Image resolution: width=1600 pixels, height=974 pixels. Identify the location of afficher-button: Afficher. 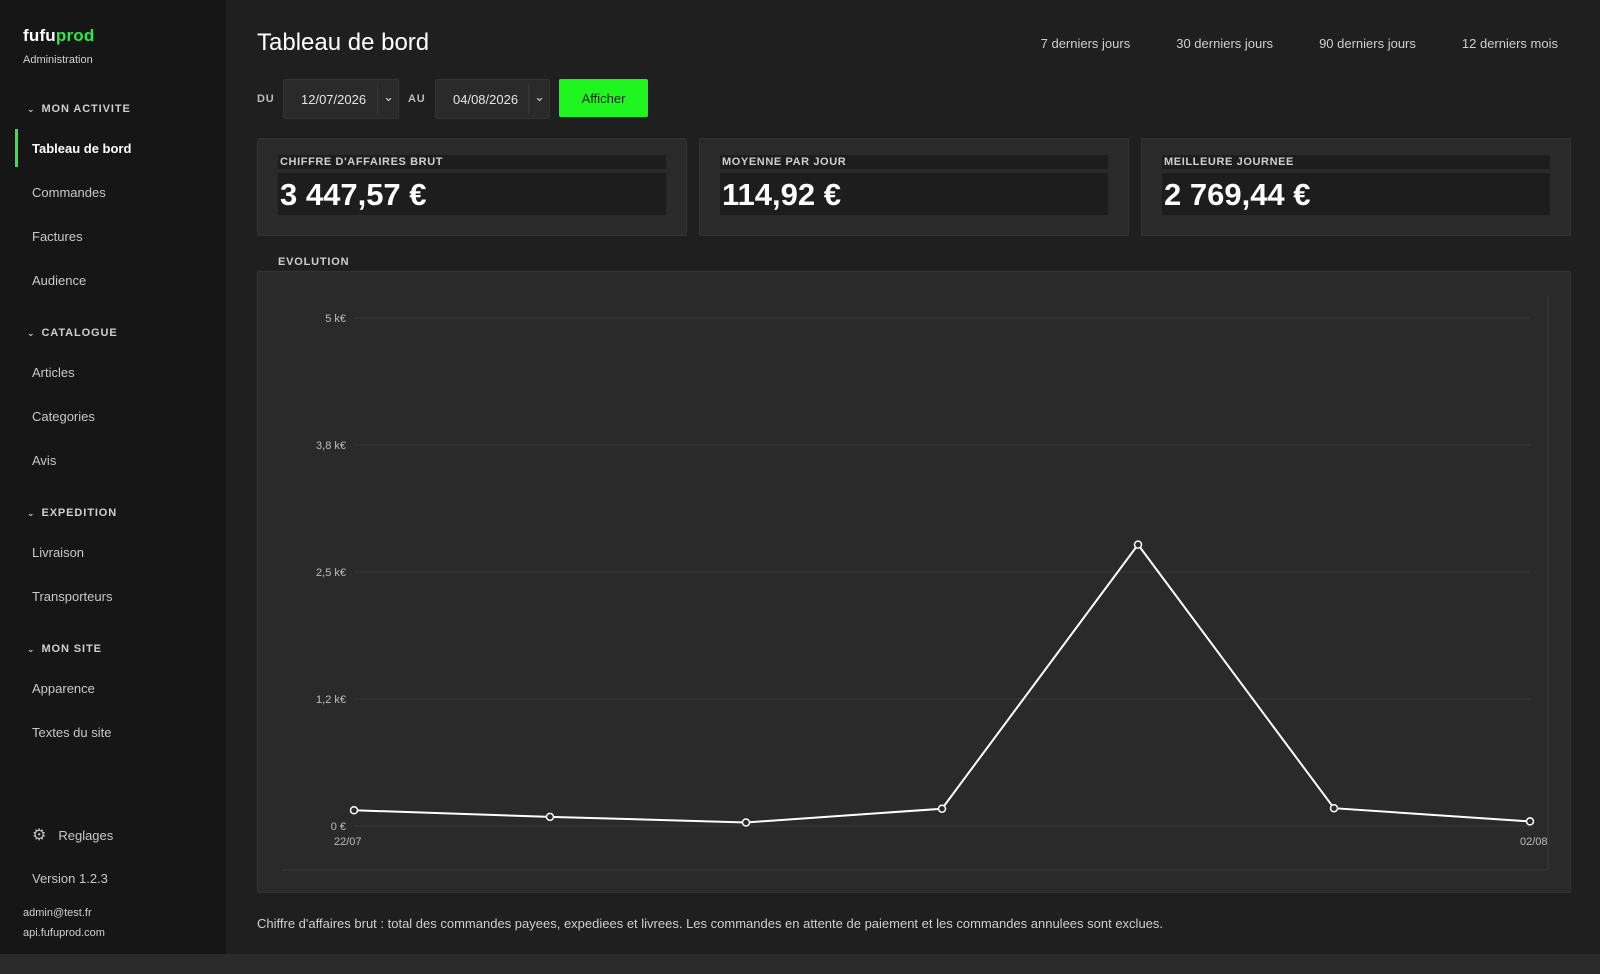
(603, 98).